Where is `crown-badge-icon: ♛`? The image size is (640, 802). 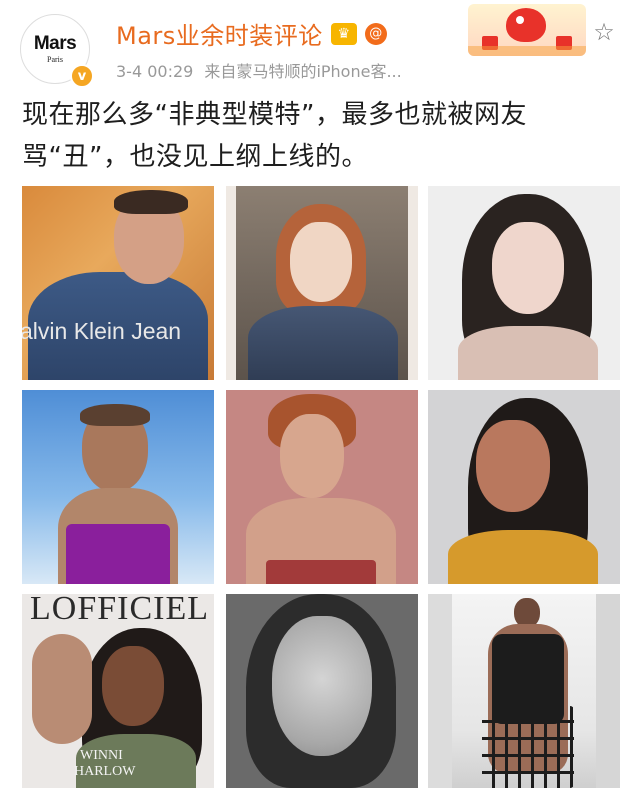
crown-badge-icon: ♛ is located at coordinates (343, 33).